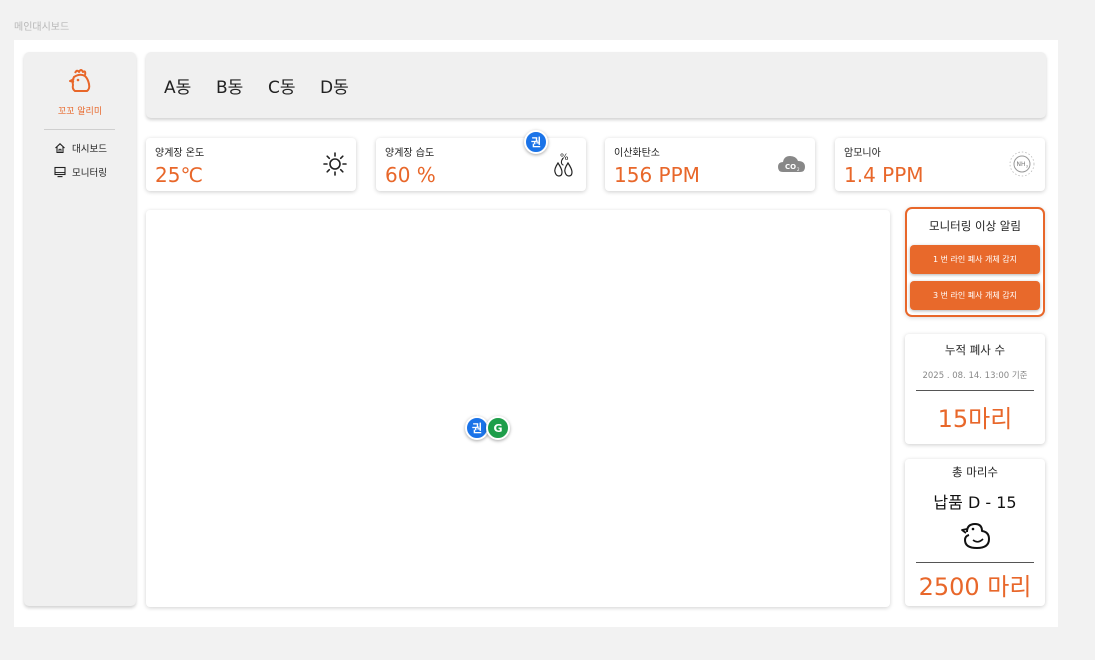 This screenshot has width=1095, height=660. What do you see at coordinates (89, 173) in the screenshot?
I see `sidebar-item-label: 모니터링` at bounding box center [89, 173].